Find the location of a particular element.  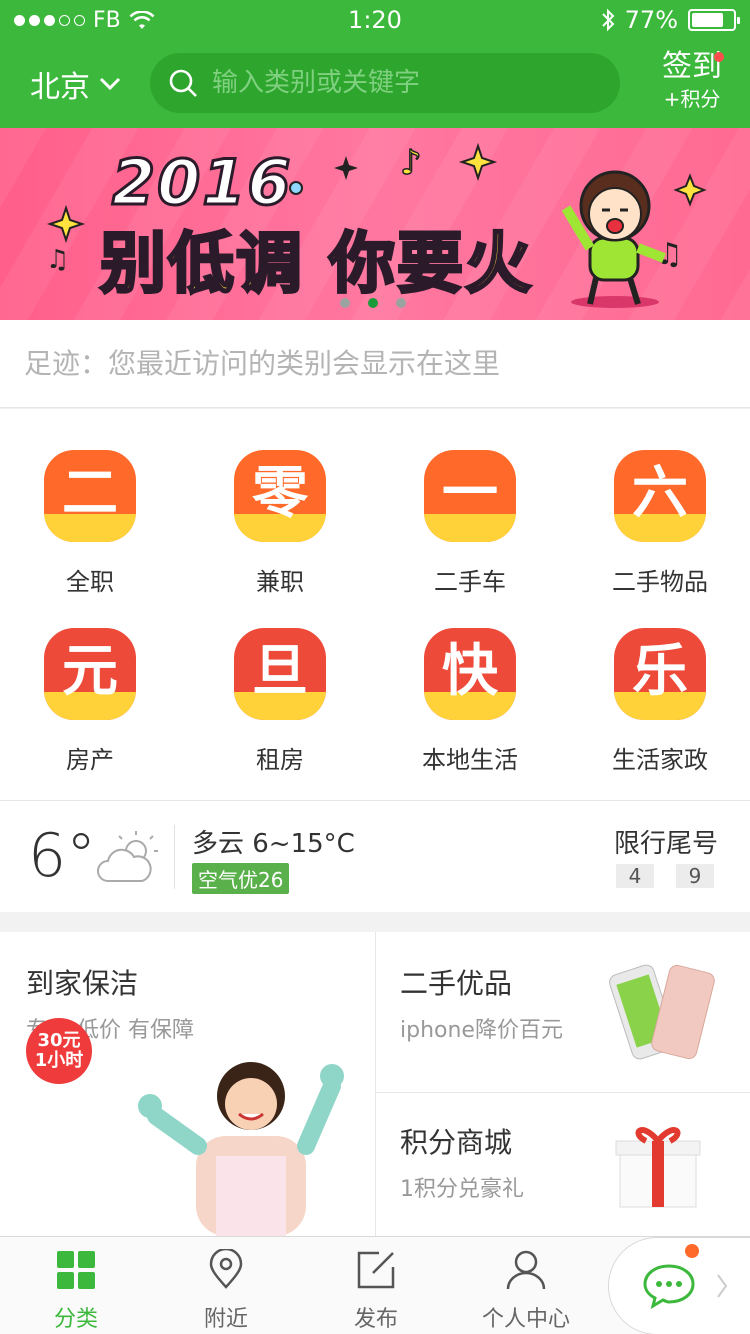

points-mall-title: 积分商城 is located at coordinates (456, 1142).